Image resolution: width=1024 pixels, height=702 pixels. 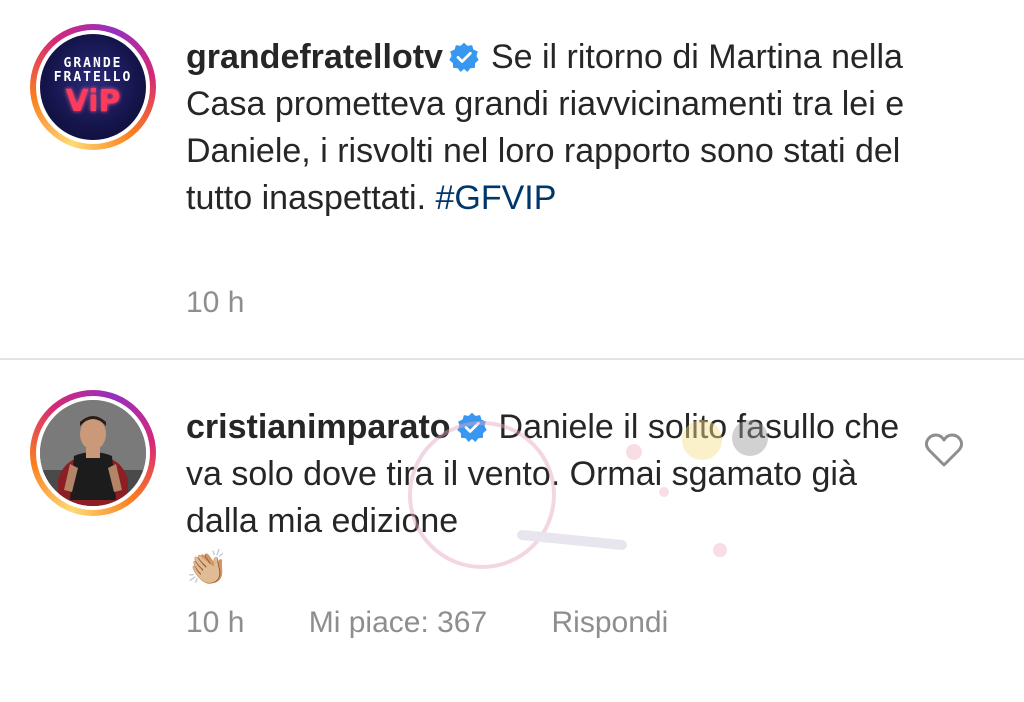 I want to click on comment-avatar, so click(x=93, y=453).